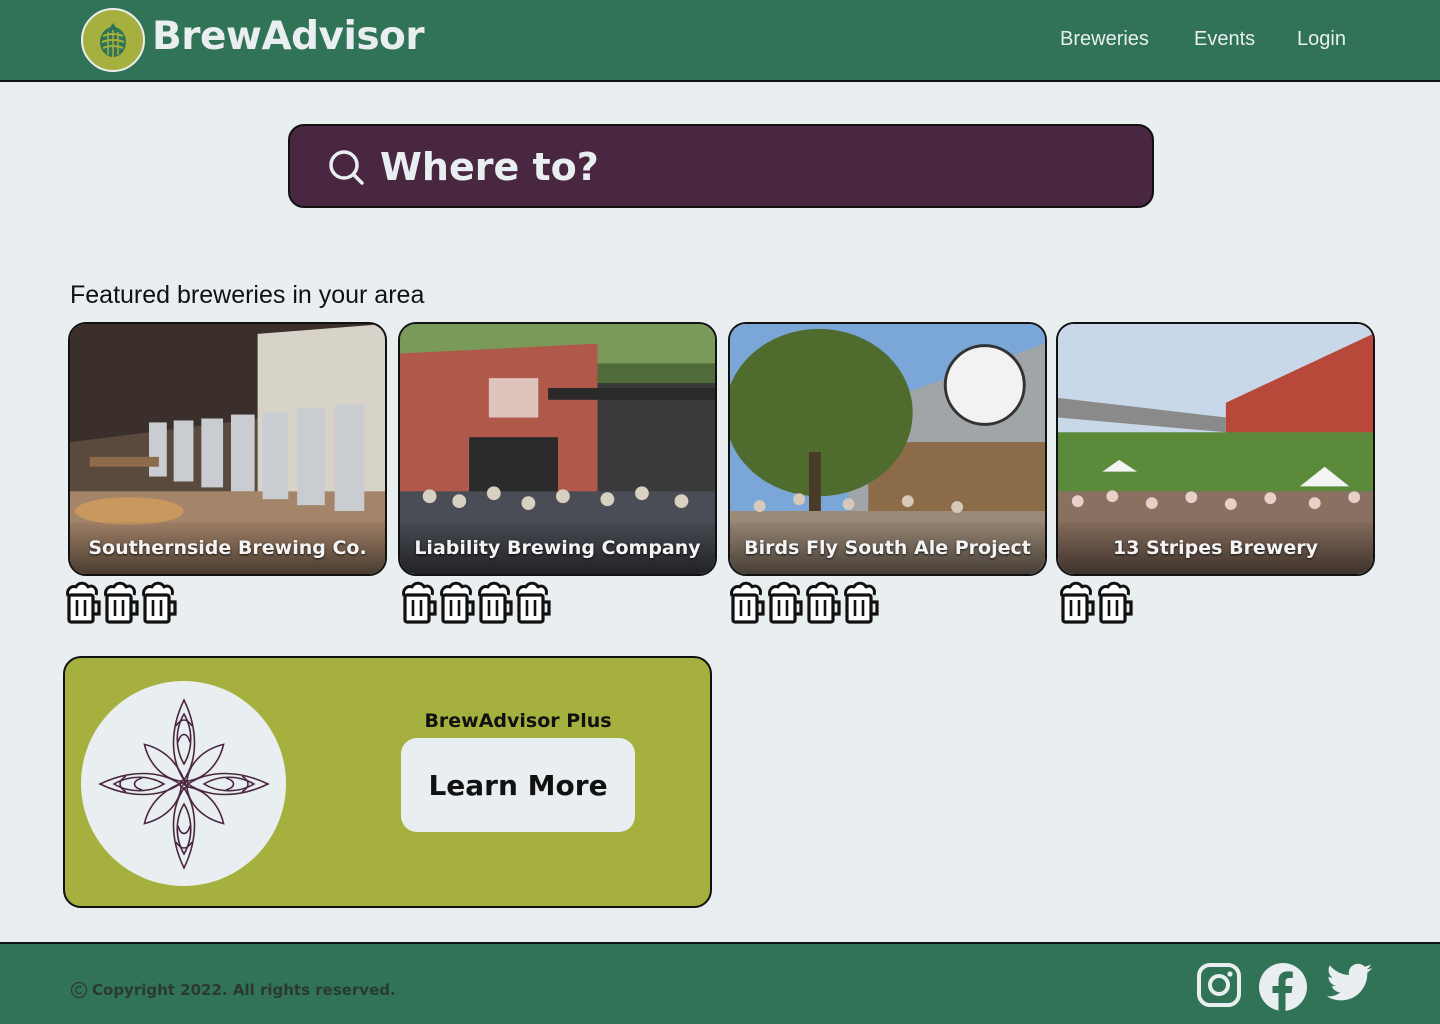  I want to click on twitter-icon, so click(1349, 985).